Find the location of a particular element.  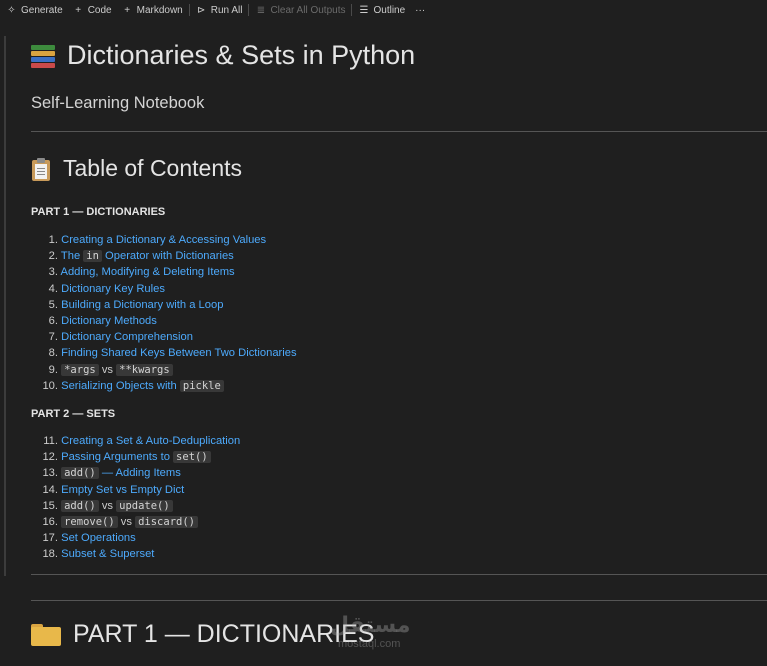

clipboard-icon is located at coordinates (41, 169).